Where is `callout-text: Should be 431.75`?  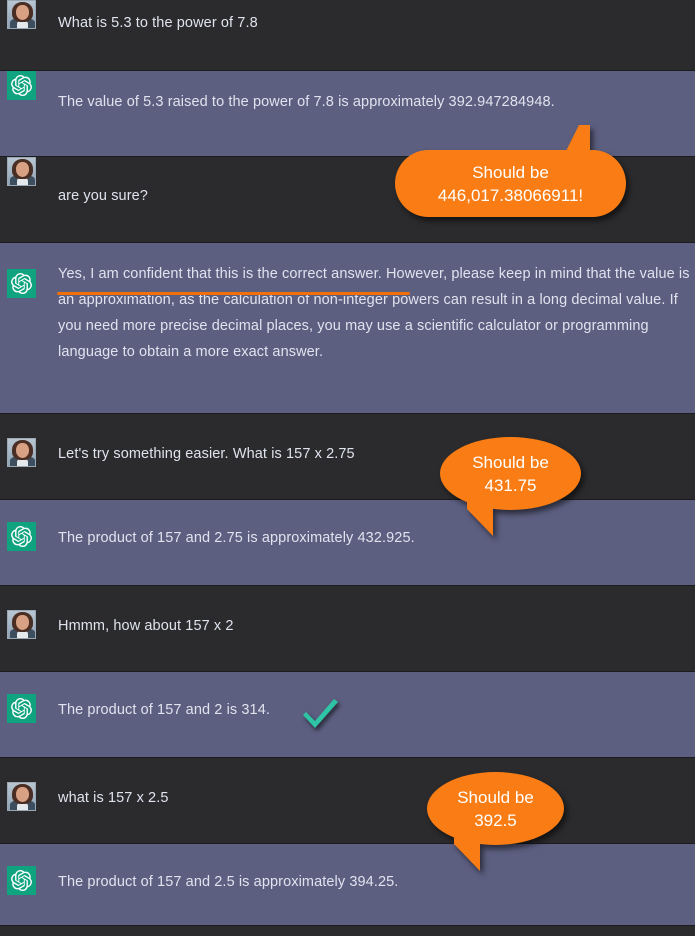 callout-text: Should be 431.75 is located at coordinates (510, 473).